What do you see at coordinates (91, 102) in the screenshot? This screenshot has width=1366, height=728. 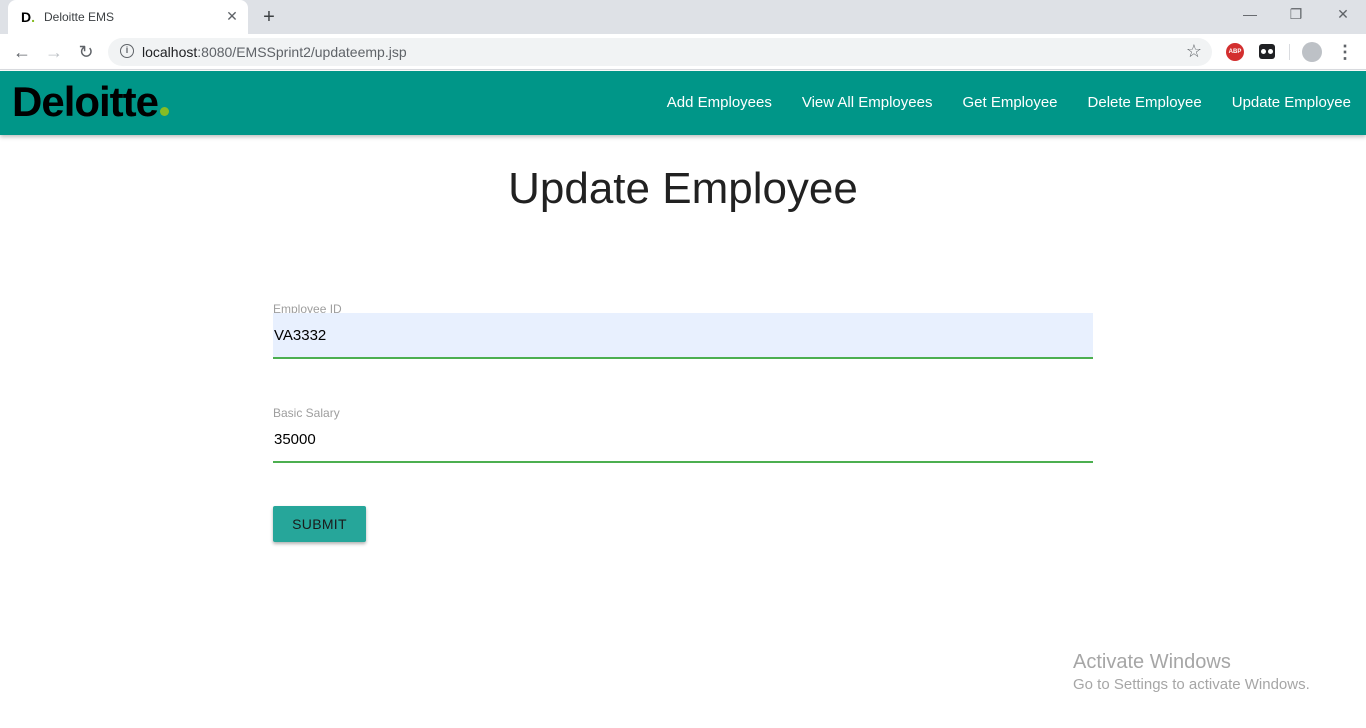 I see `deloitte-logo: Deloitte` at bounding box center [91, 102].